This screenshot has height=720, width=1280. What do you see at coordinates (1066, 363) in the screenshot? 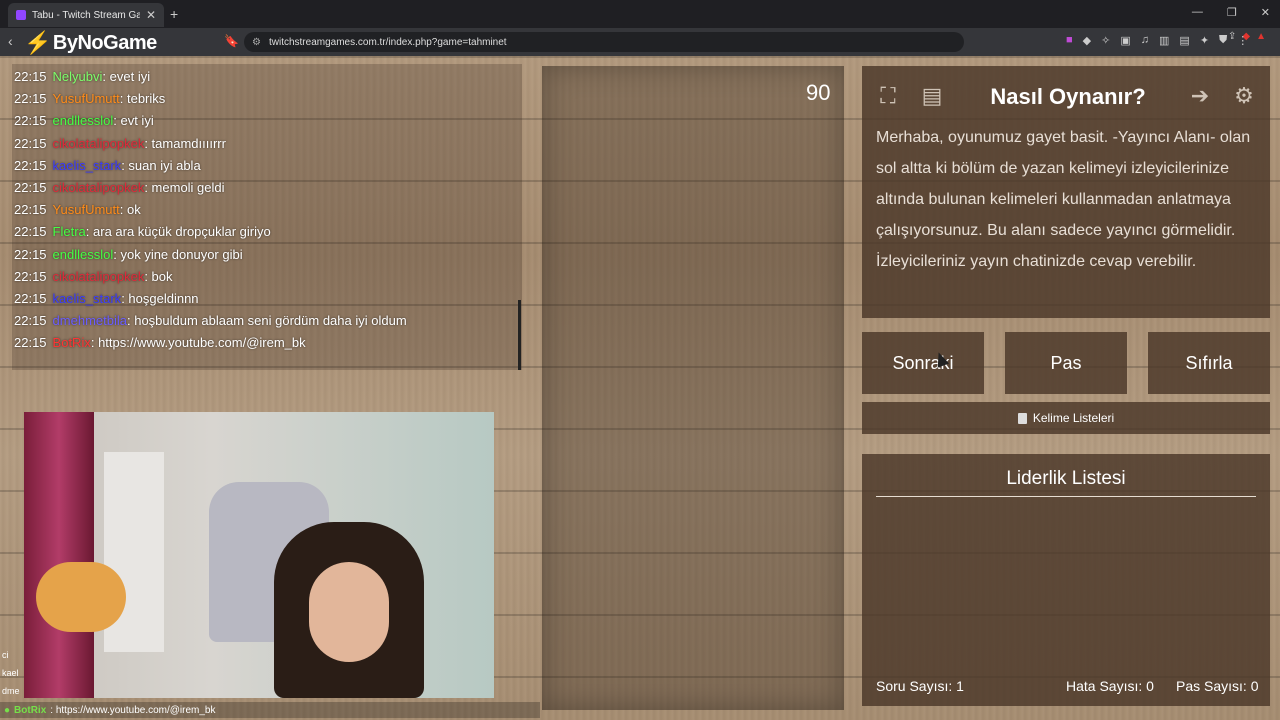
I see `pass-button: Pas` at bounding box center [1066, 363].